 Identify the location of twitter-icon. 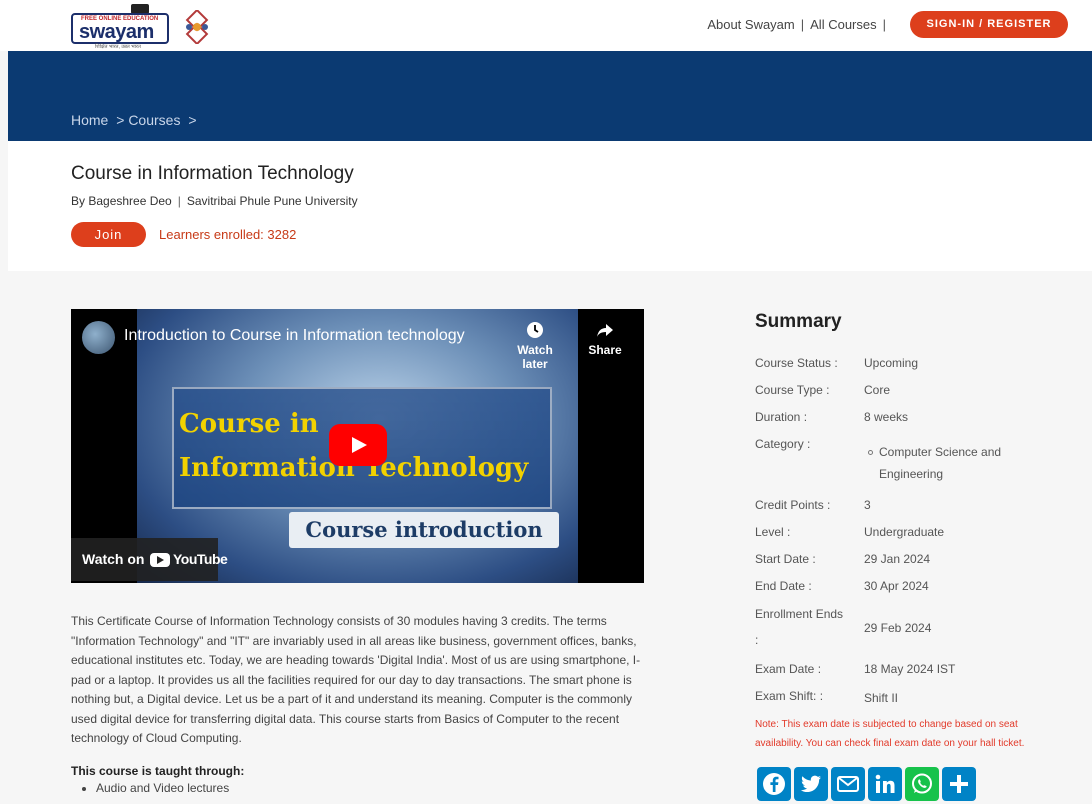
(810, 783).